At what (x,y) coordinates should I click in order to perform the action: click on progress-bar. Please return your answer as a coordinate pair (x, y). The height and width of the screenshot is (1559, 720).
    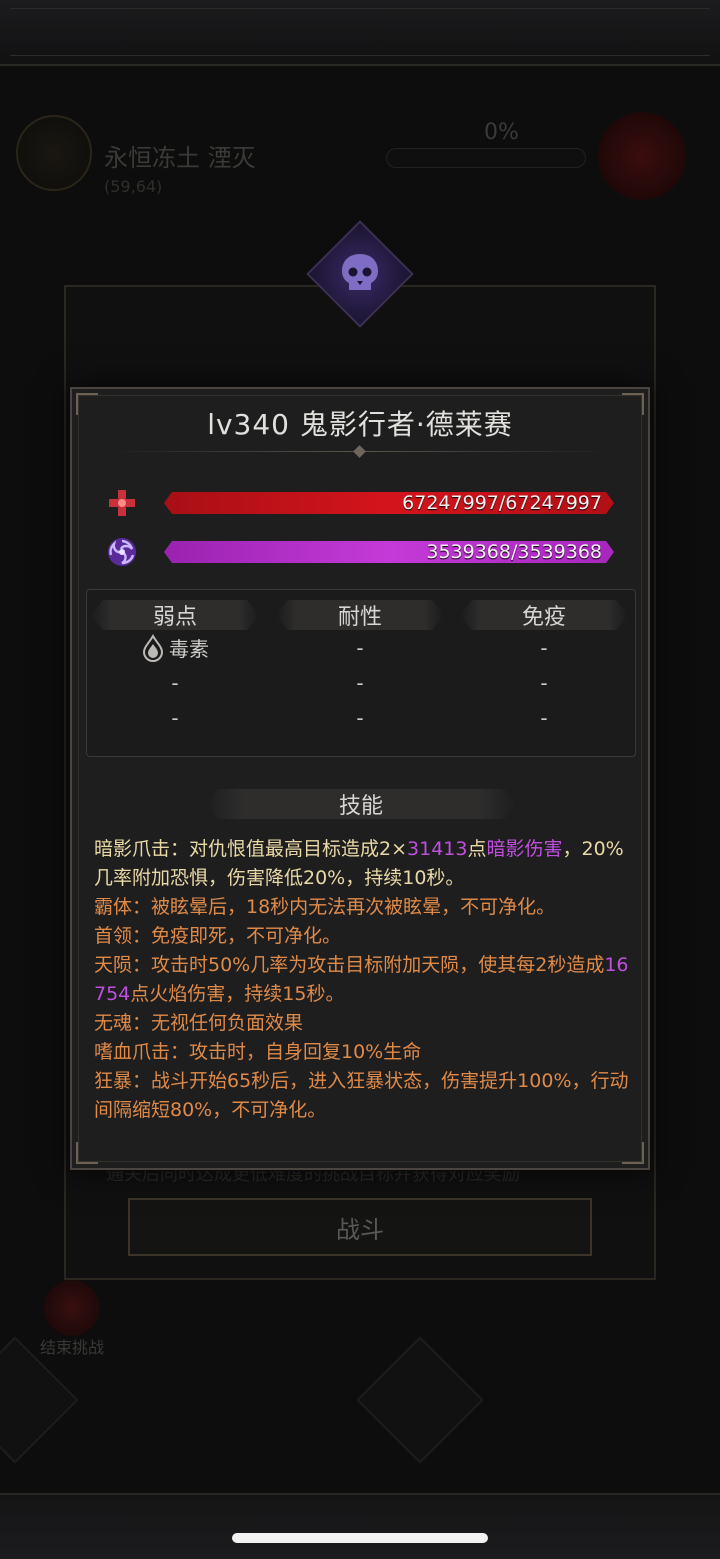
    Looking at the image, I should click on (486, 158).